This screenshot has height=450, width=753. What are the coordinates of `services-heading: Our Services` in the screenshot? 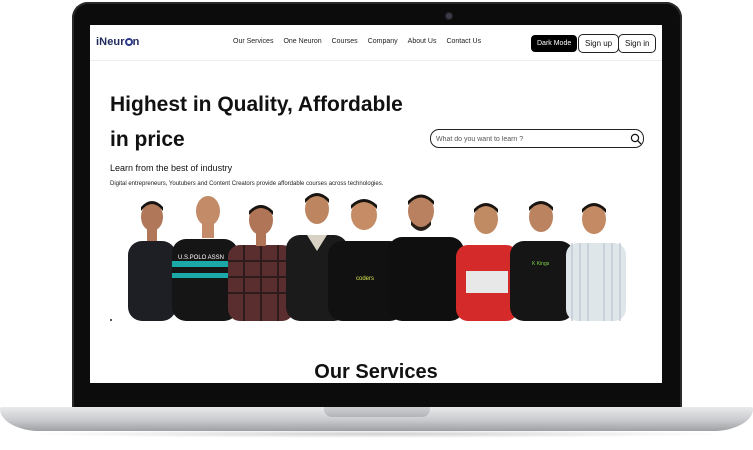 It's located at (376, 372).